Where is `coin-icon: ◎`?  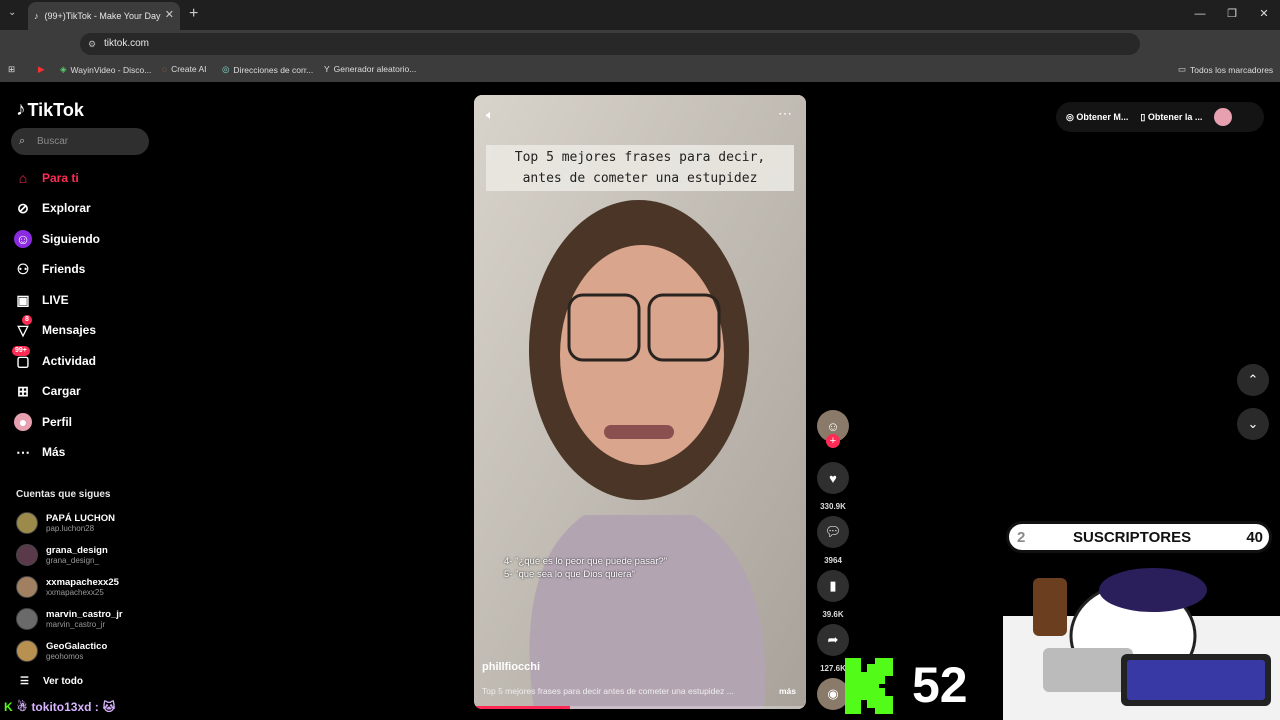 coin-icon: ◎ is located at coordinates (1071, 116).